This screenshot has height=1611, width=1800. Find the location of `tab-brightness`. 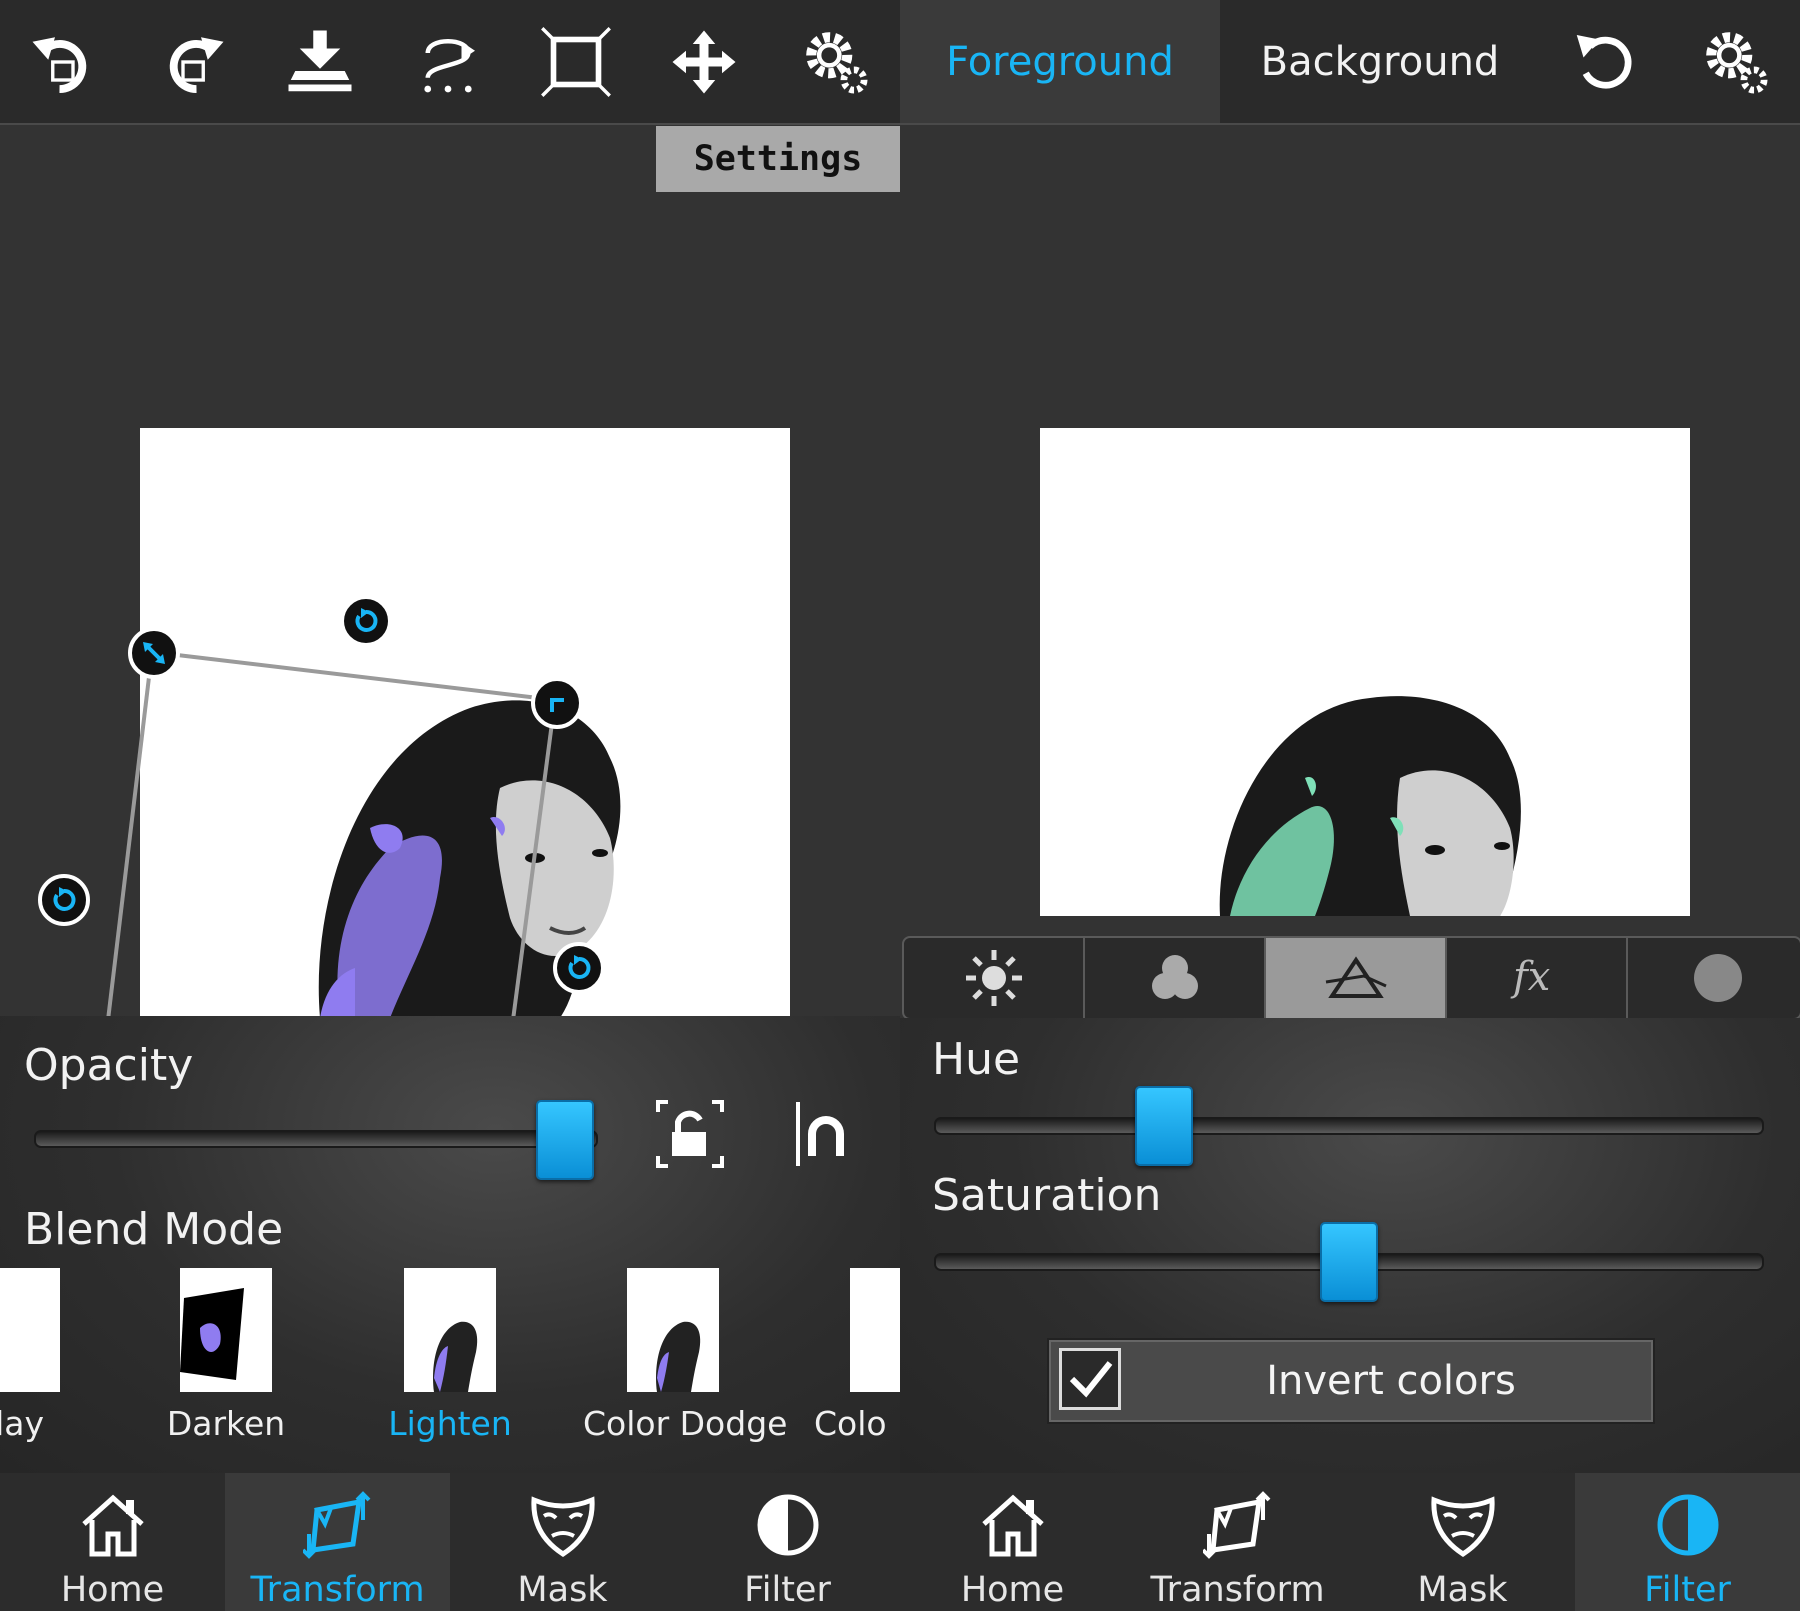

tab-brightness is located at coordinates (994, 978).